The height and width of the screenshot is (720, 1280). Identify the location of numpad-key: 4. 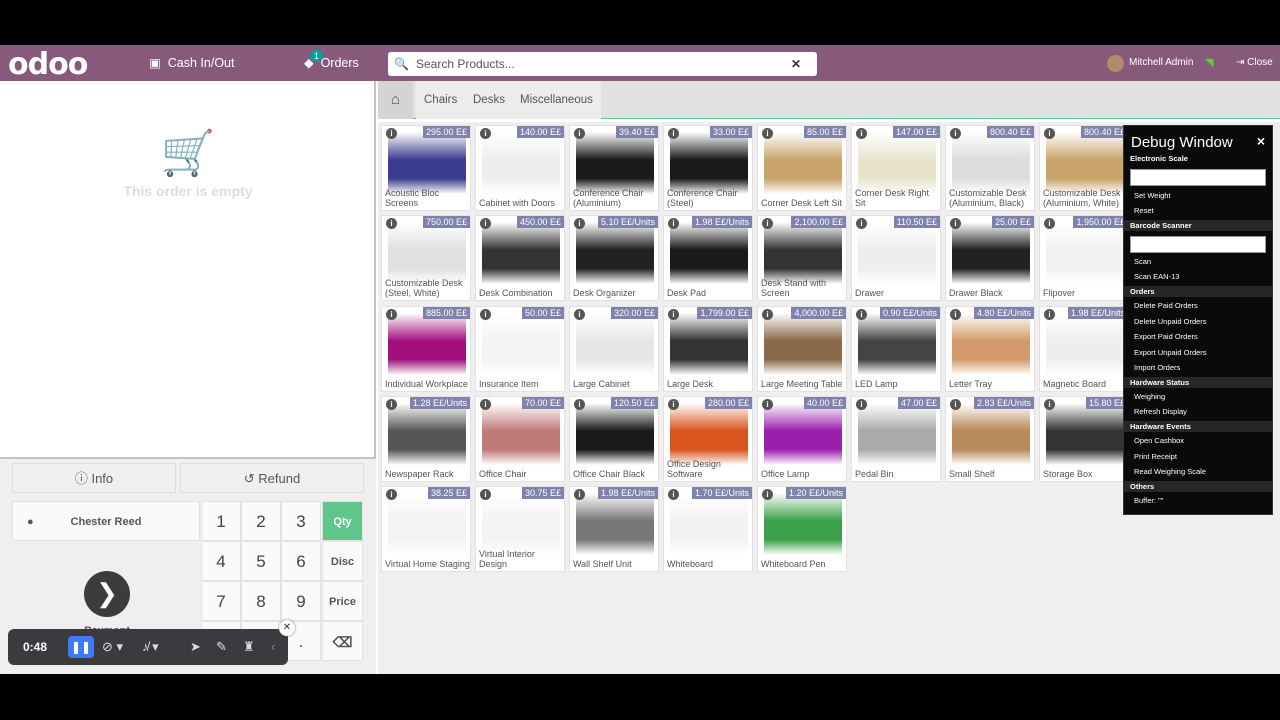
(221, 561).